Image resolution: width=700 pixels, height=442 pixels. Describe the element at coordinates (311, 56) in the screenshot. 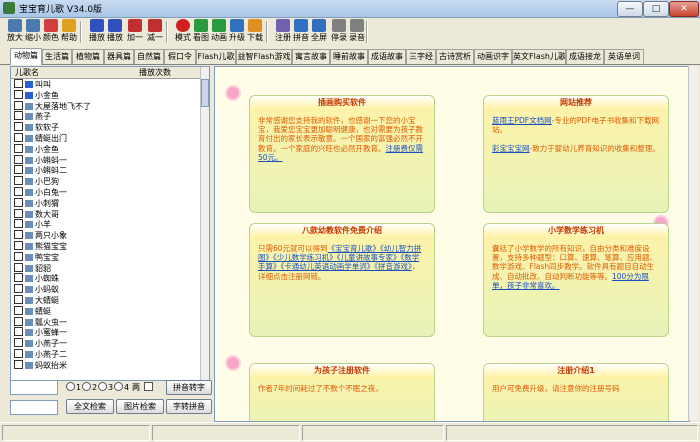

I see `tab-8: 寓言故事` at that location.